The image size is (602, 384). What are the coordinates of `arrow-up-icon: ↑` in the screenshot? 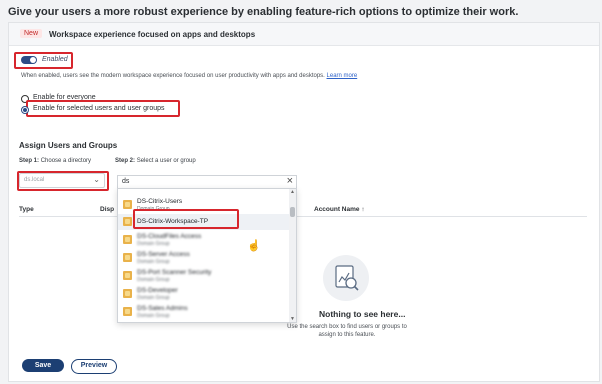 It's located at (363, 209).